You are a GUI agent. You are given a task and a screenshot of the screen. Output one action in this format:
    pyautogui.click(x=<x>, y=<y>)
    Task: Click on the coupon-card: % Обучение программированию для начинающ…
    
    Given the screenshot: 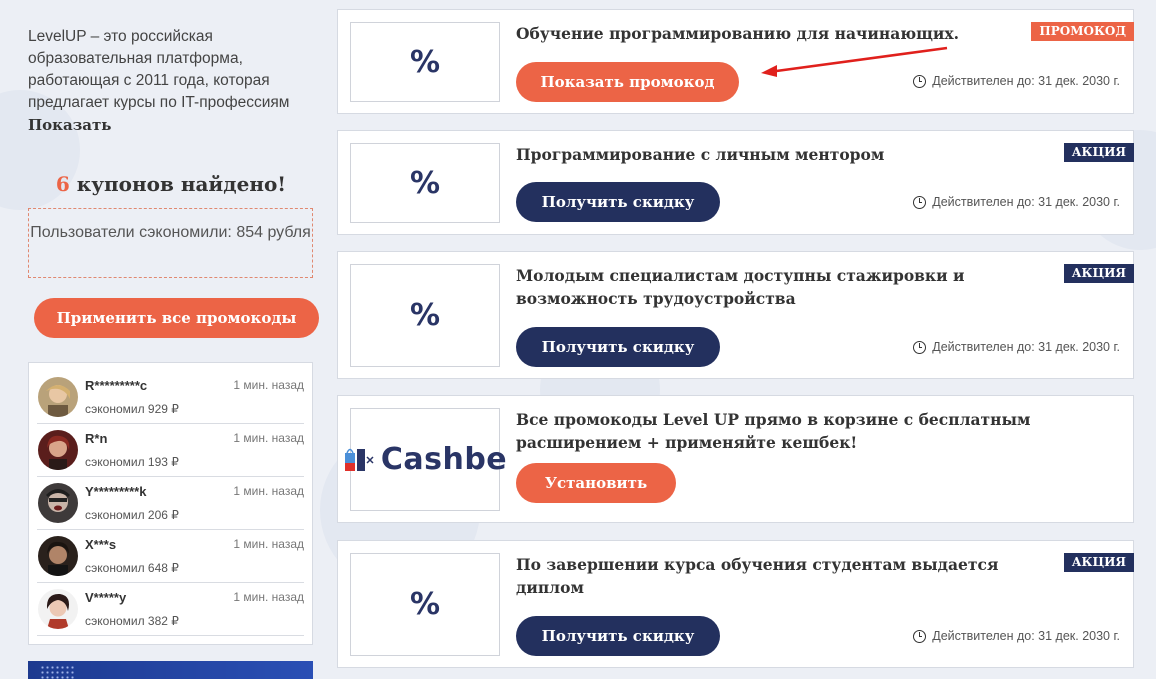 What is the action you would take?
    pyautogui.click(x=735, y=61)
    